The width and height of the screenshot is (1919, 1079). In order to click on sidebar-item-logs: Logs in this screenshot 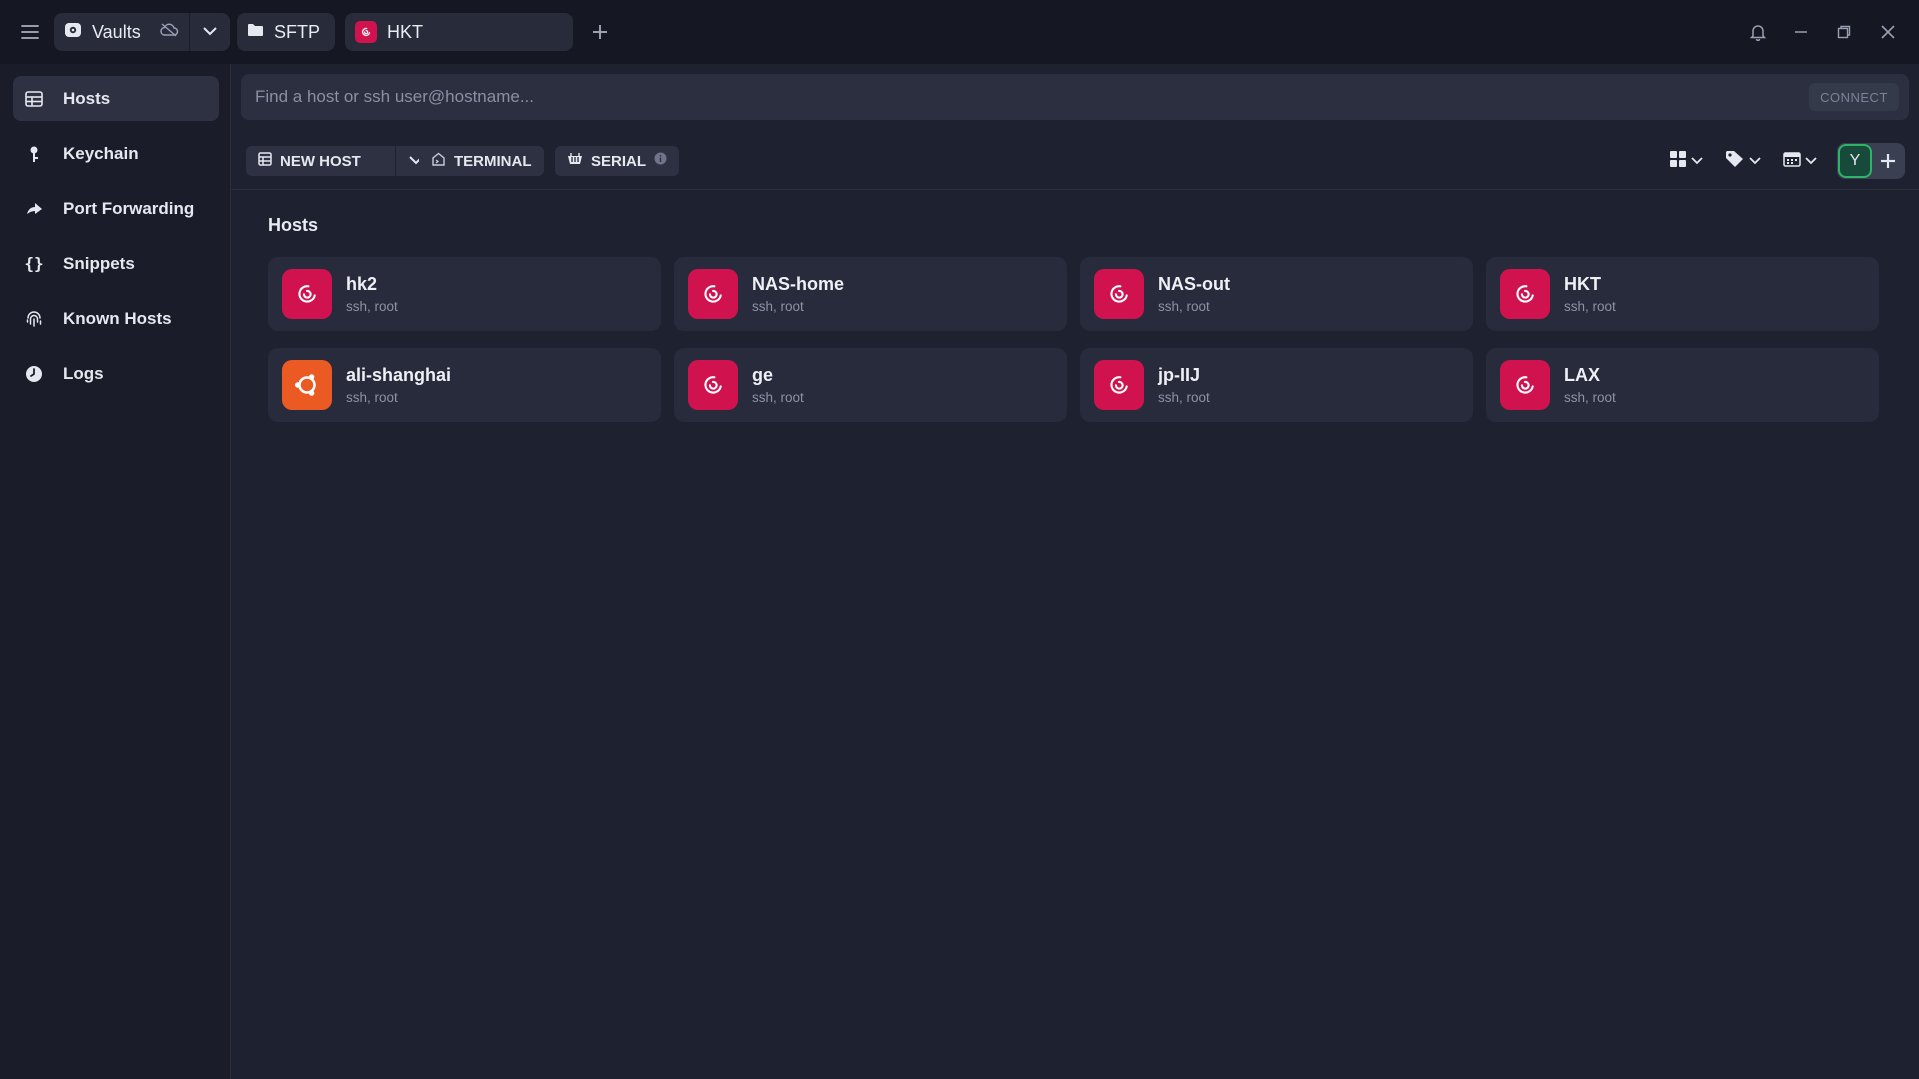, I will do `click(116, 373)`.